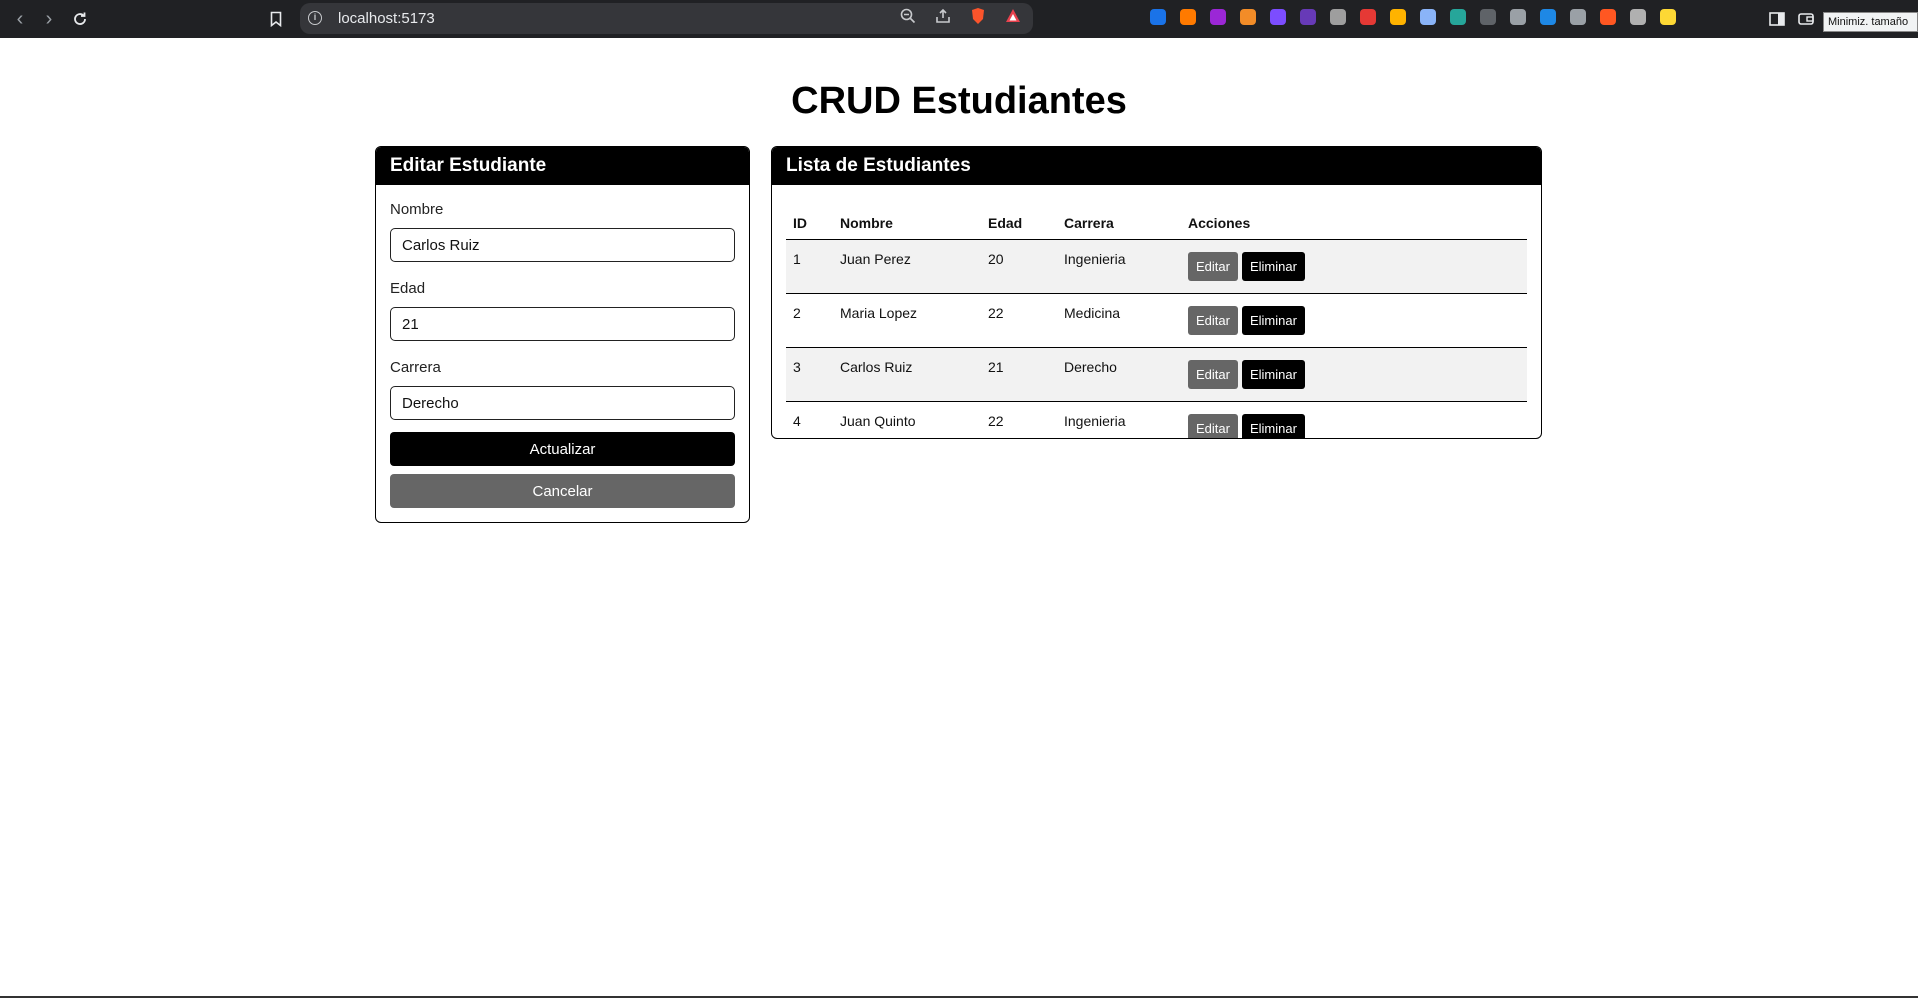  I want to click on page-title: CRUD Estudiantes, so click(959, 101).